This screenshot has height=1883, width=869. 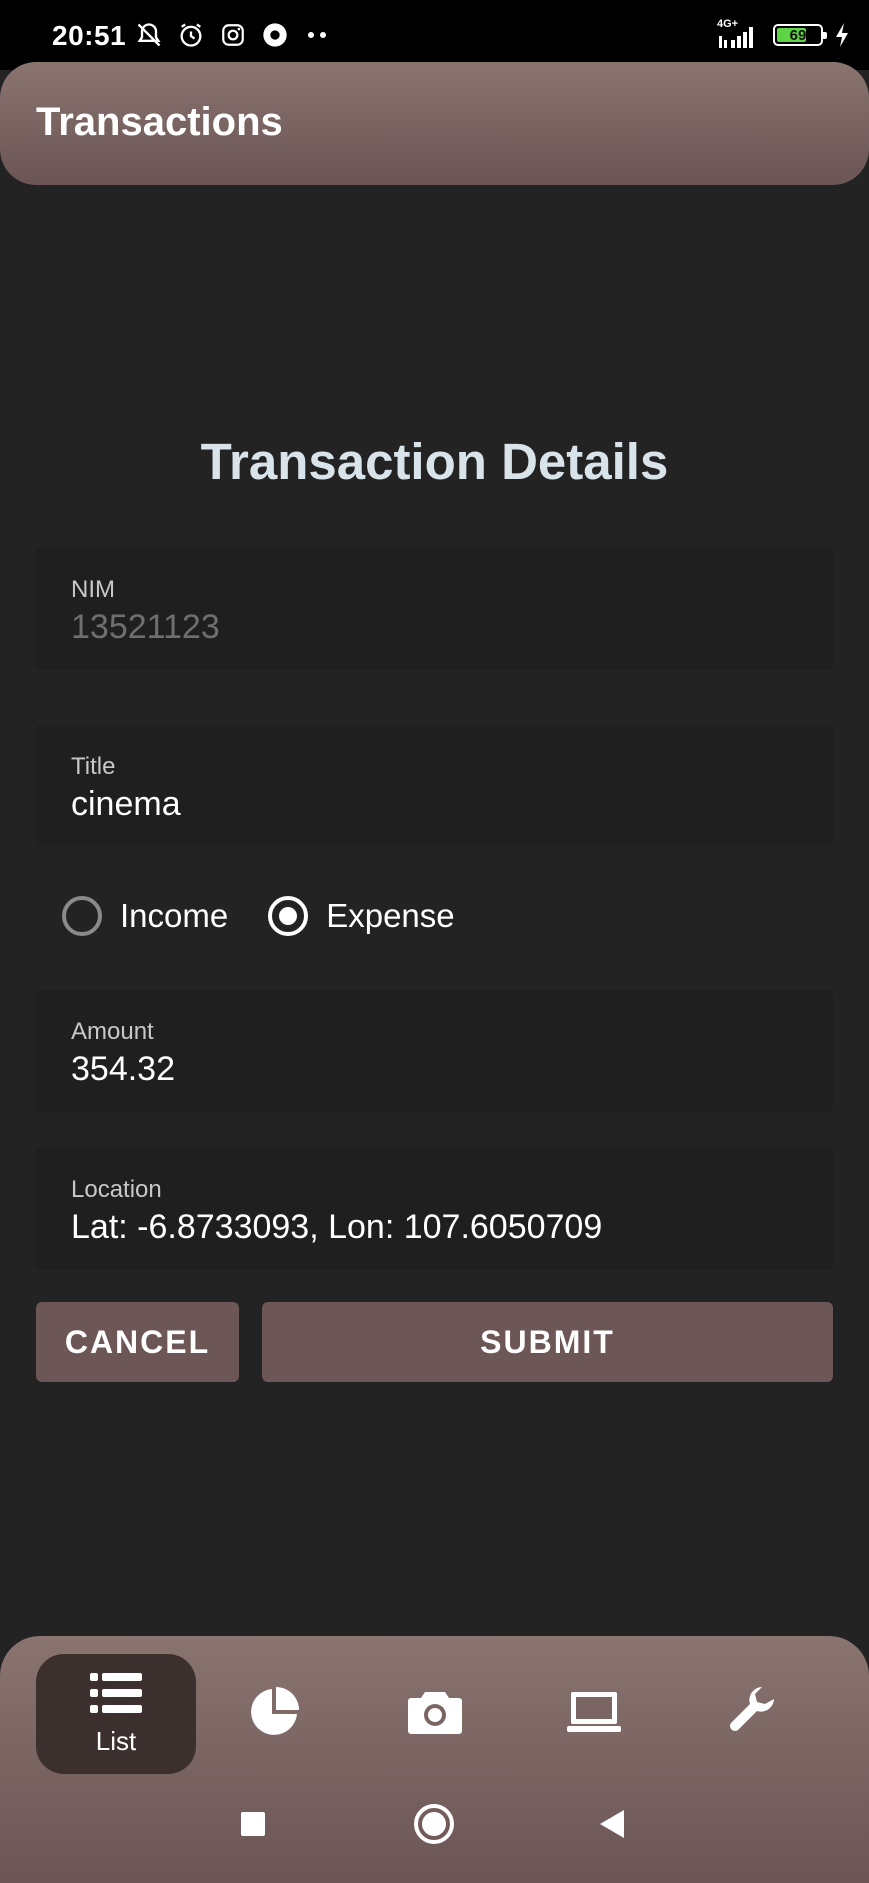 I want to click on pie-chart-icon, so click(x=274, y=1714).